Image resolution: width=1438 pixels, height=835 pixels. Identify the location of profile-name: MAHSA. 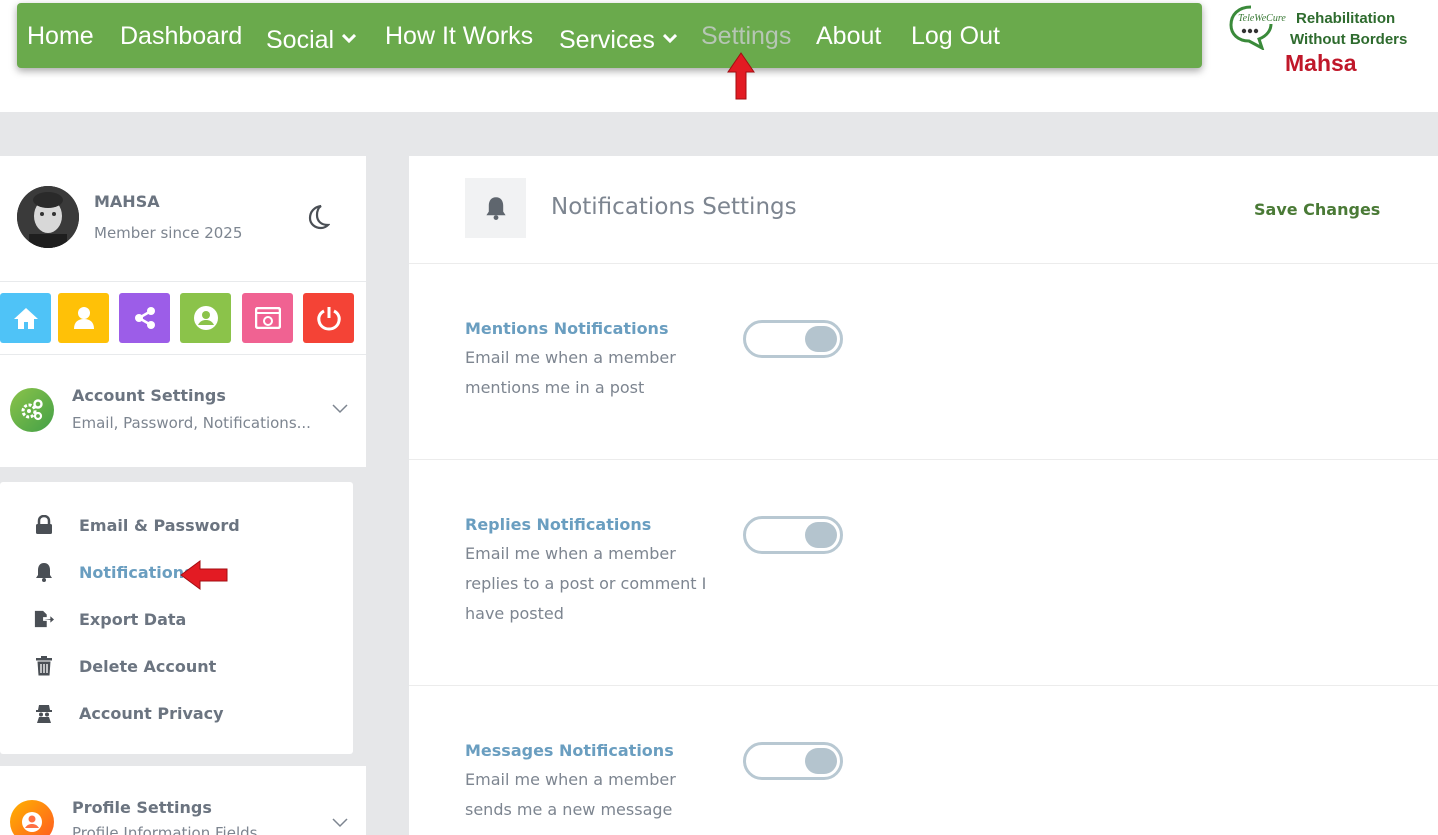
(127, 201).